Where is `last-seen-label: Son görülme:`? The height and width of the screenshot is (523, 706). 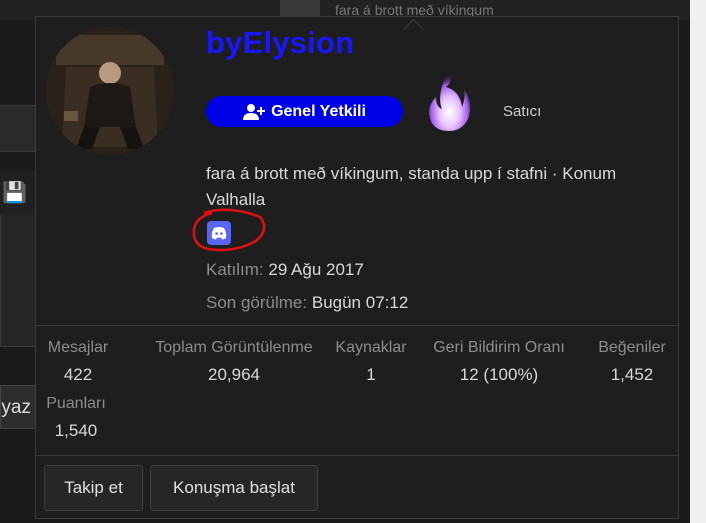 last-seen-label: Son görülme: is located at coordinates (257, 302).